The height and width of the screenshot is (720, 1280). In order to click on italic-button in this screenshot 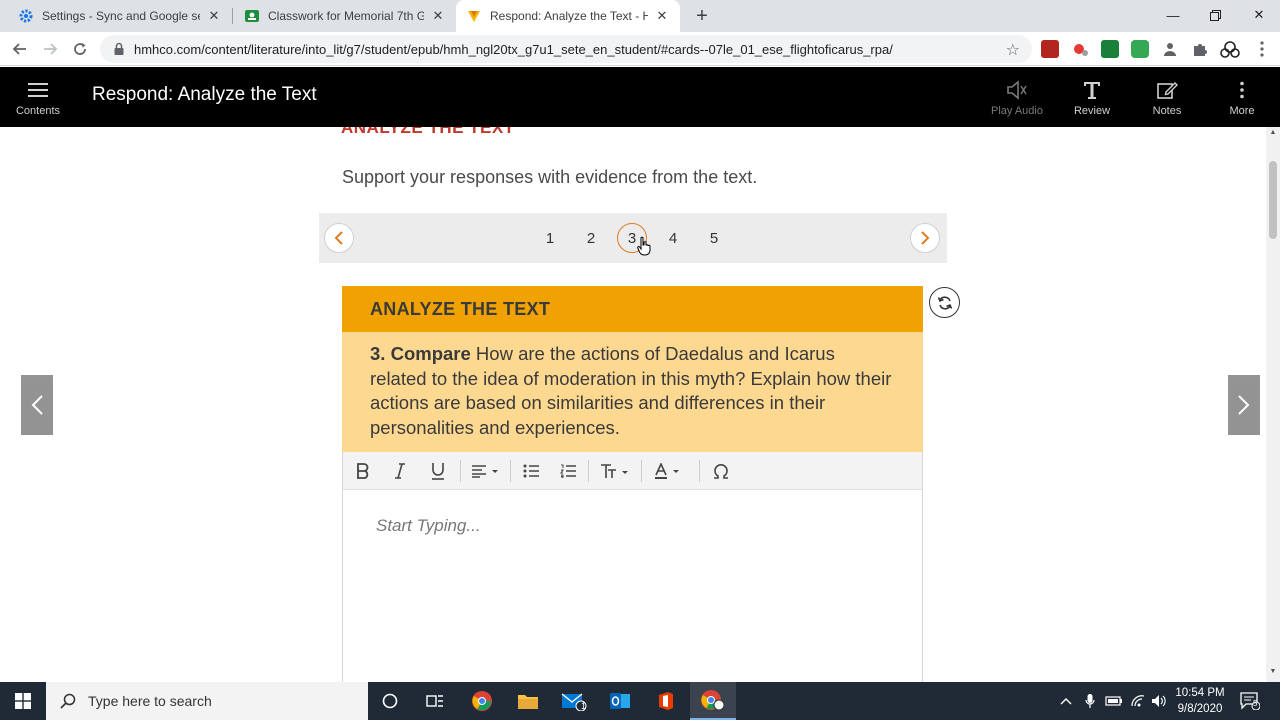, I will do `click(400, 471)`.